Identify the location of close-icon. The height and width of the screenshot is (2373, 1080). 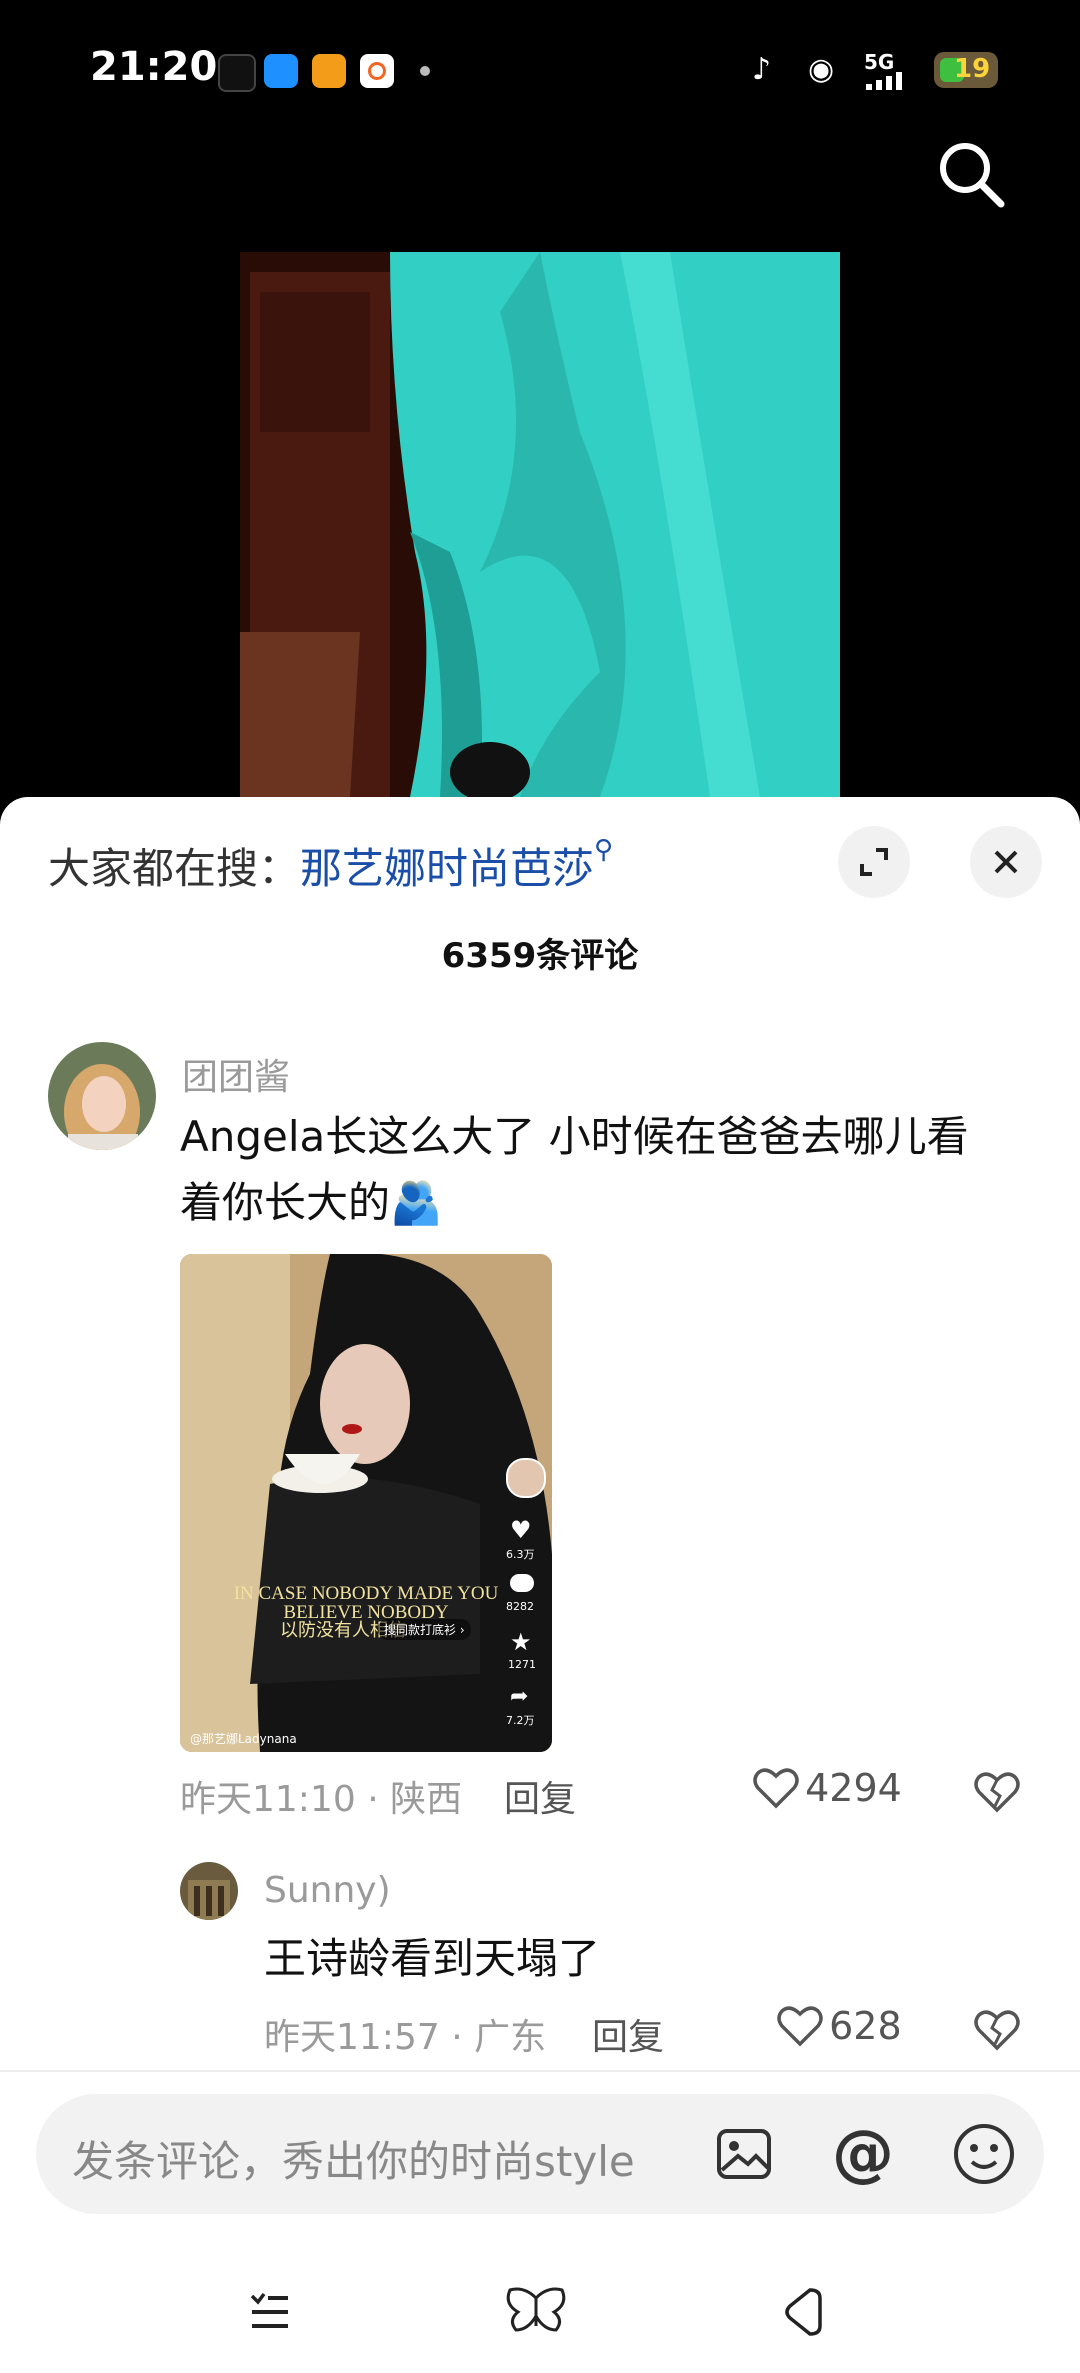
(1006, 862).